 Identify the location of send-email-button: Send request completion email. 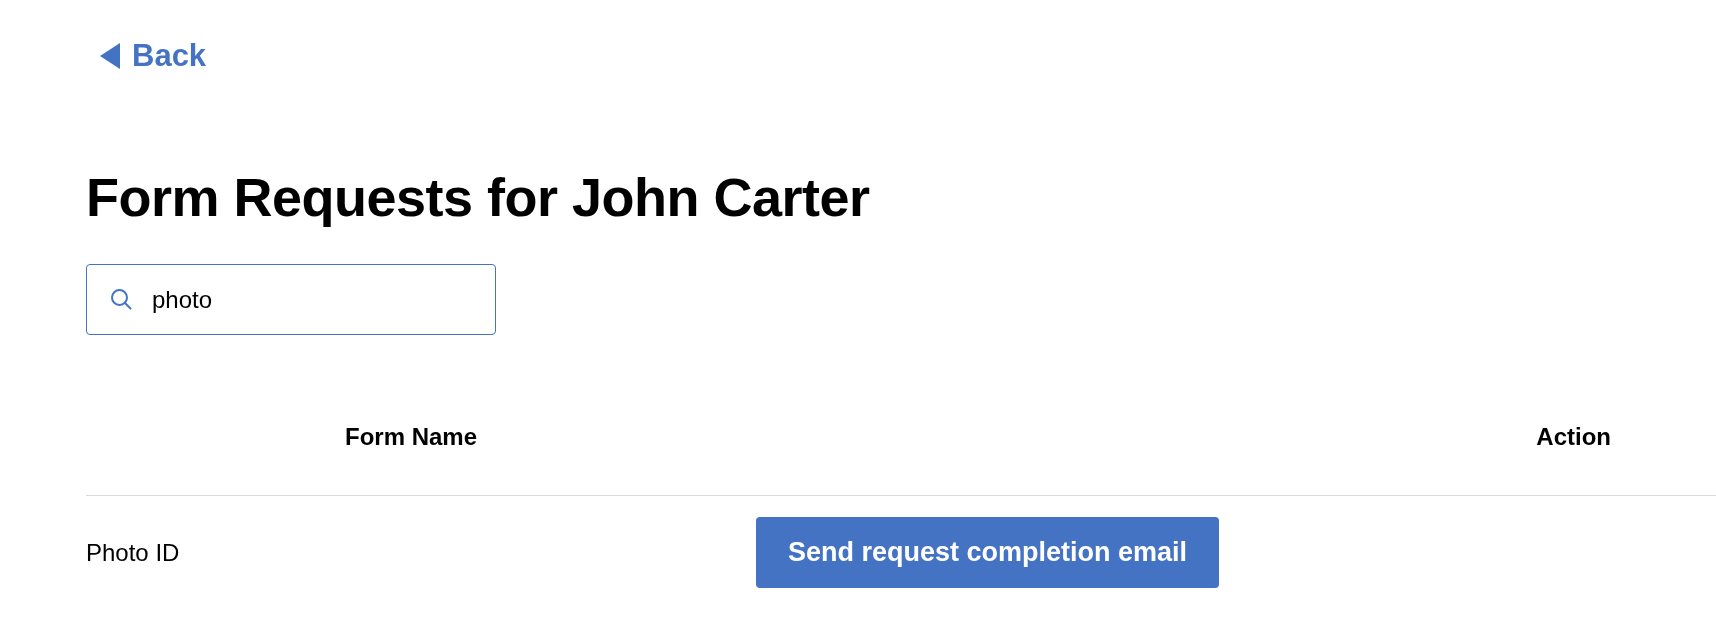
(988, 552).